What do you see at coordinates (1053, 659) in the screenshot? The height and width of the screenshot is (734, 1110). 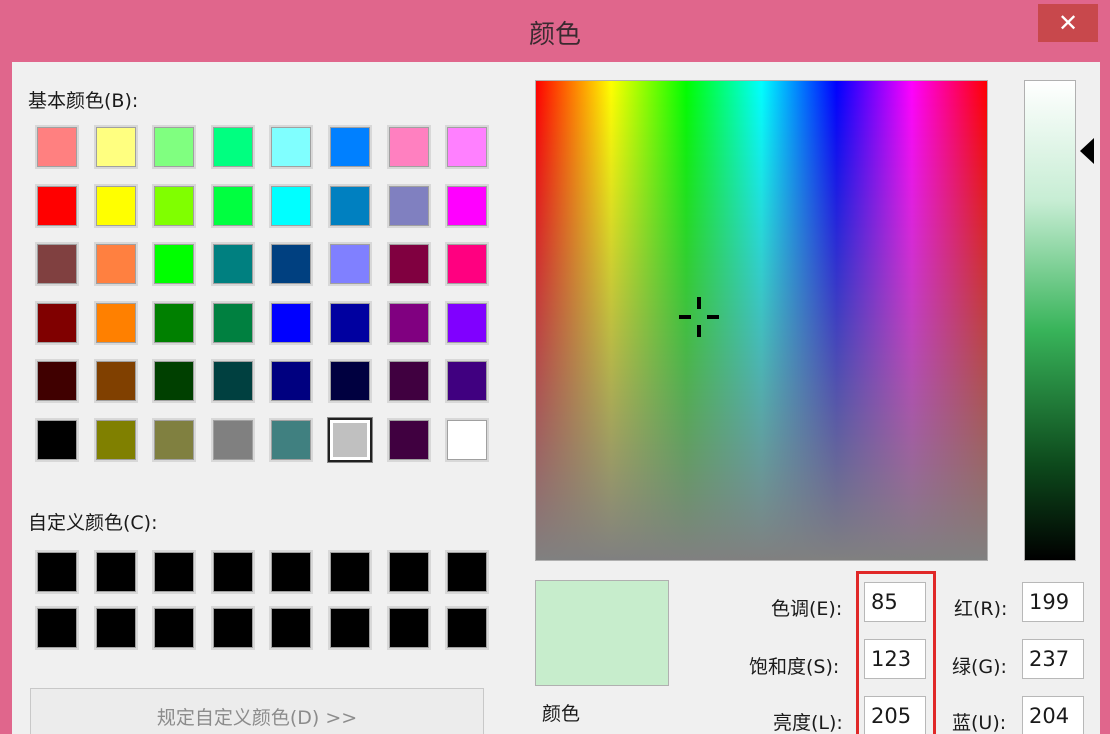 I see `green-input` at bounding box center [1053, 659].